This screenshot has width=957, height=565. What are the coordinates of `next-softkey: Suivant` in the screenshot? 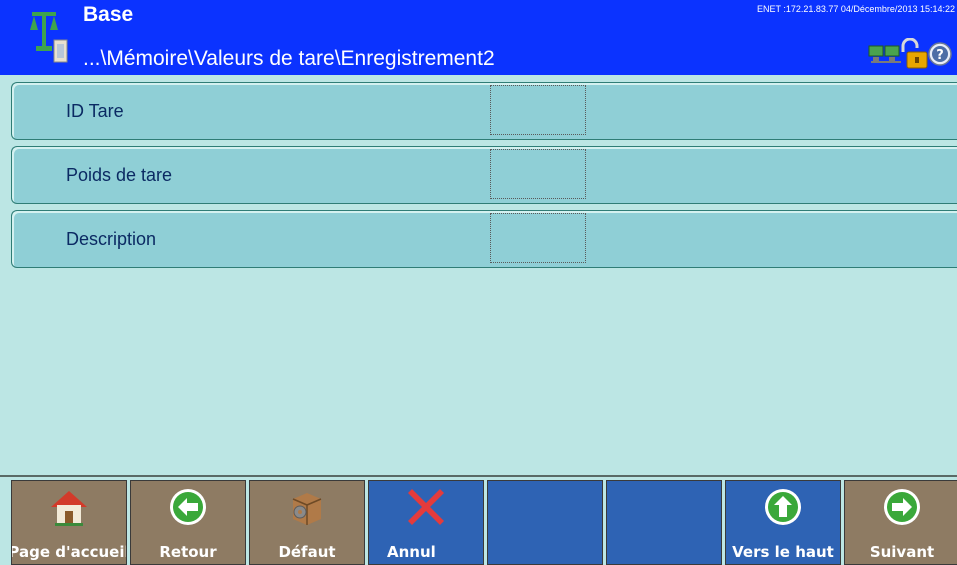 It's located at (900, 522).